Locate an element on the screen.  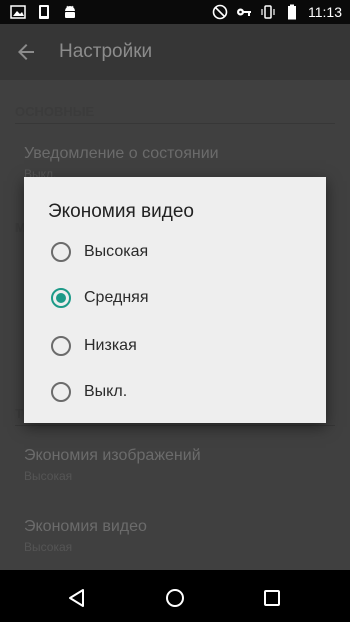
option-label: Средняя is located at coordinates (116, 297).